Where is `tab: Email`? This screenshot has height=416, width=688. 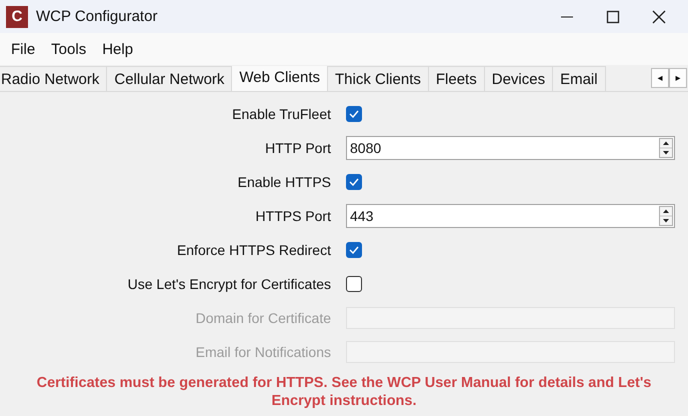 tab: Email is located at coordinates (579, 78).